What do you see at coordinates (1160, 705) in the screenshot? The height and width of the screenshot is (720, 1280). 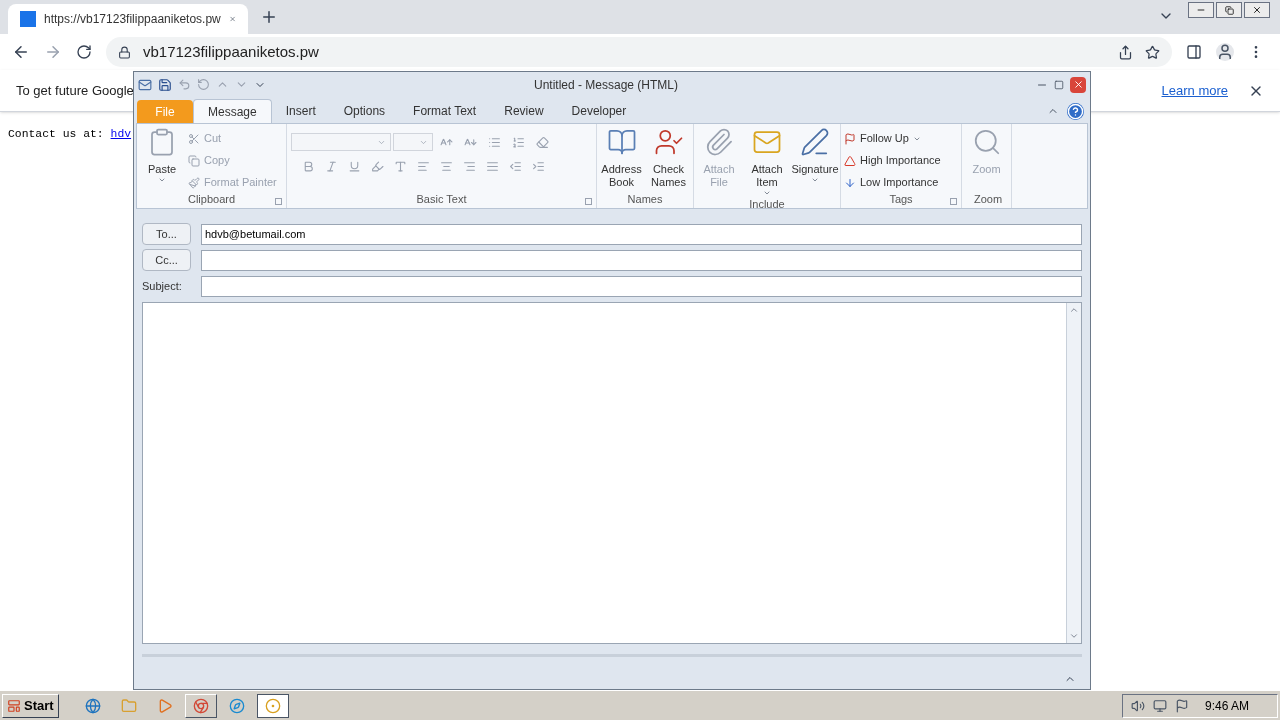 I see `network-icon` at bounding box center [1160, 705].